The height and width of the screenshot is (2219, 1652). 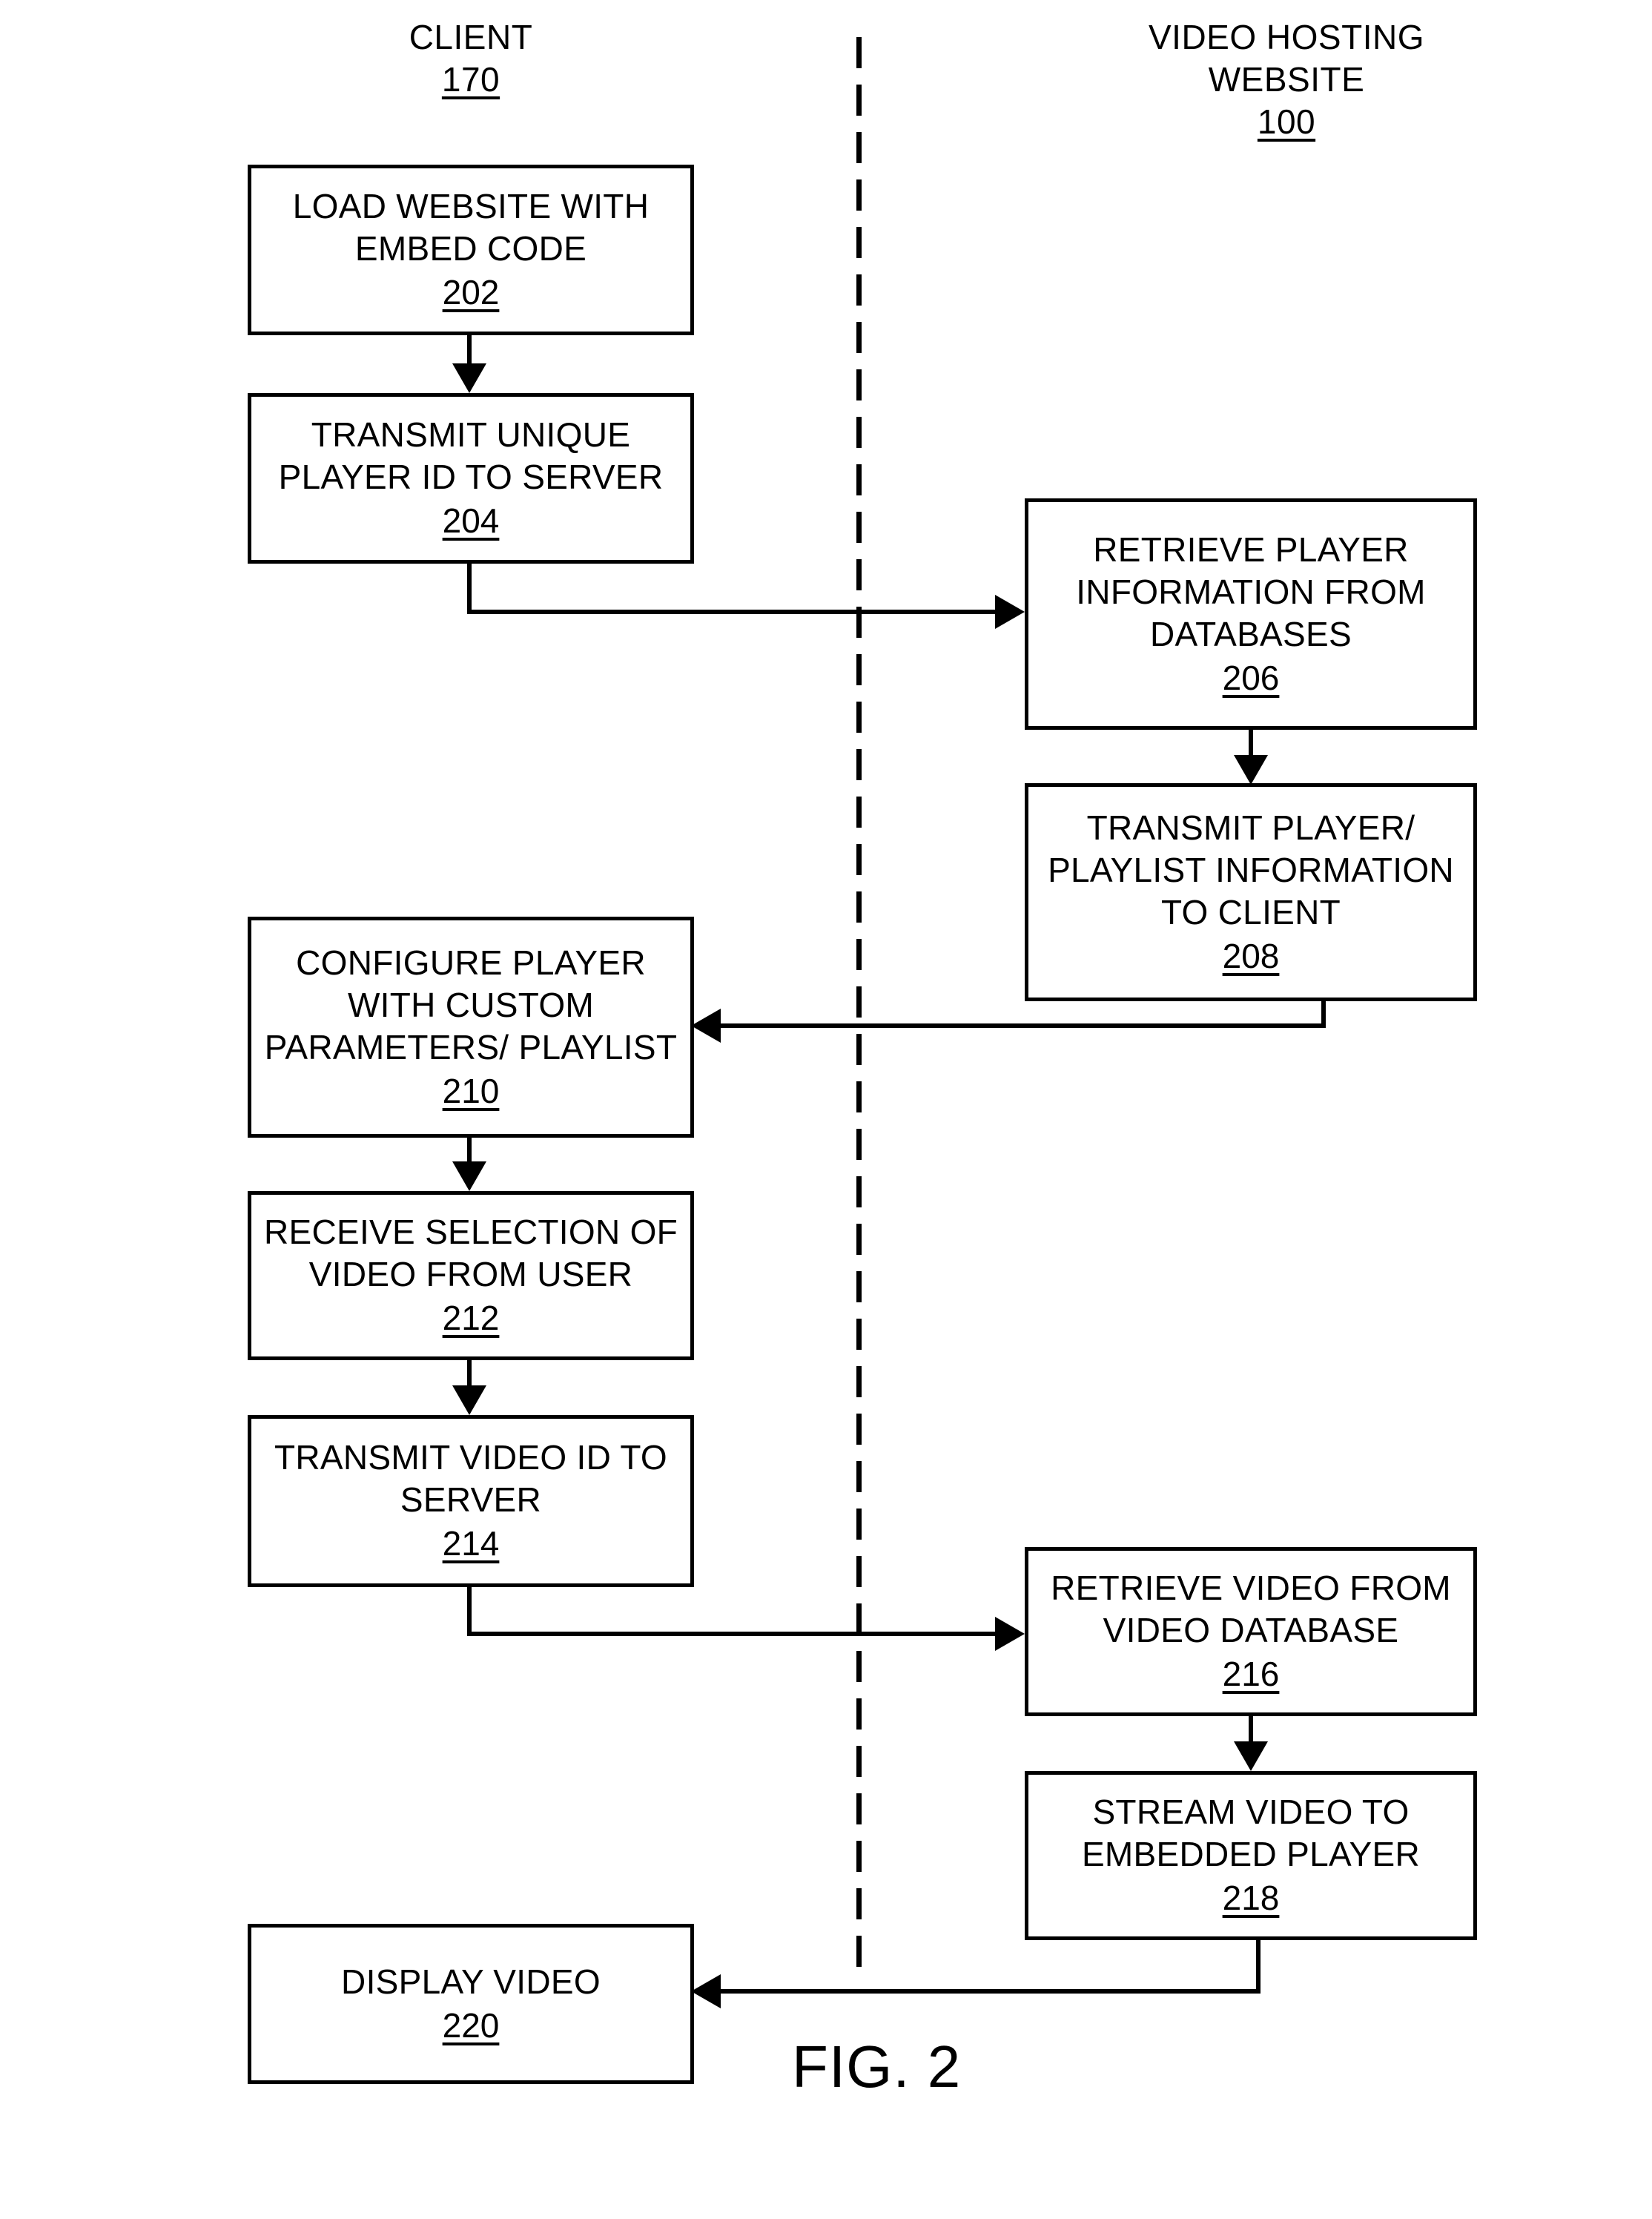 I want to click on process-box-212: RECEIVE SELECTION OF VIDEO FROM USER 212, so click(x=471, y=1275).